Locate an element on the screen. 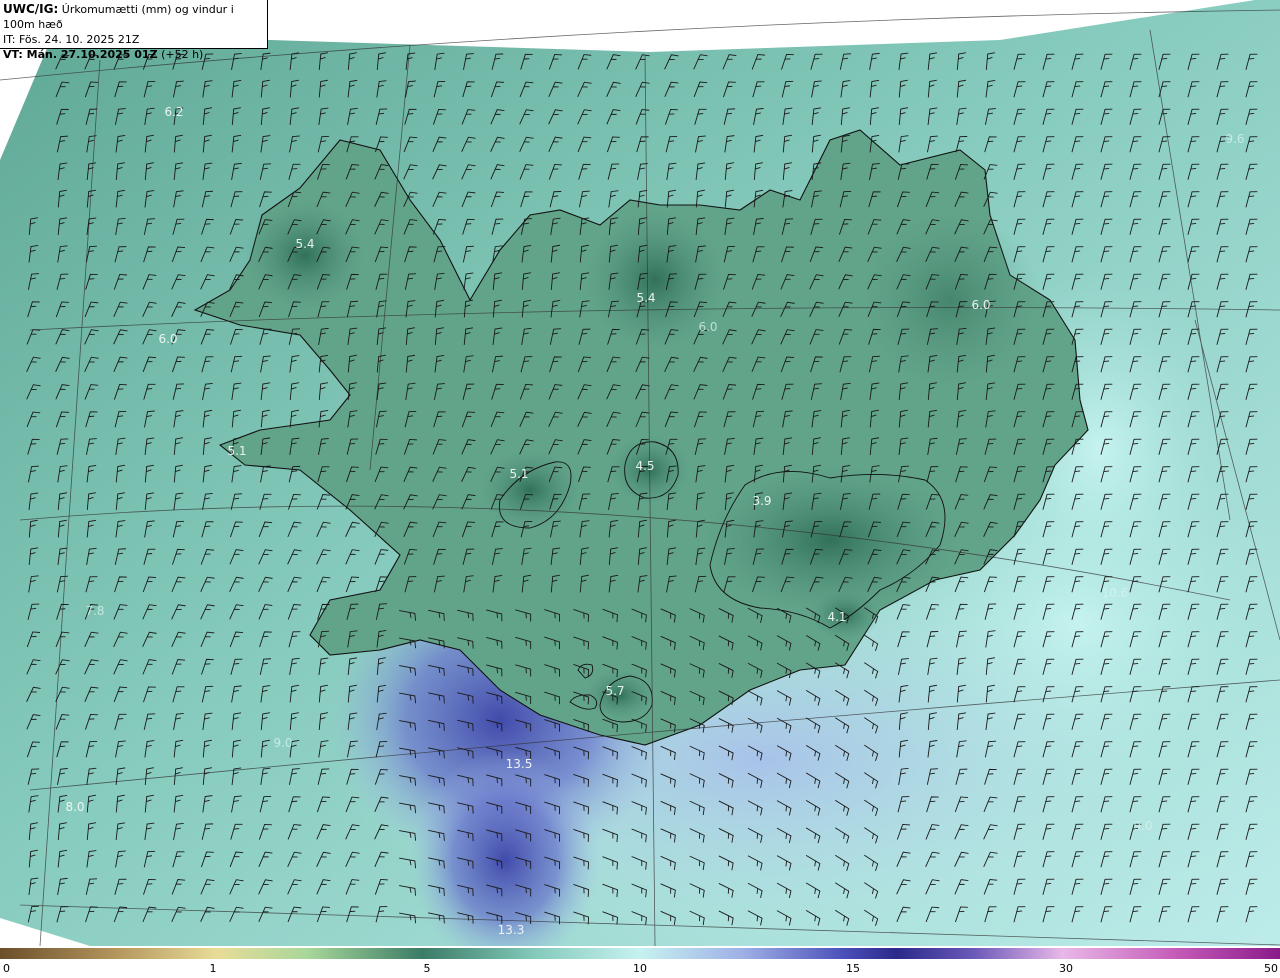  colorbar-strip is located at coordinates (640, 953).